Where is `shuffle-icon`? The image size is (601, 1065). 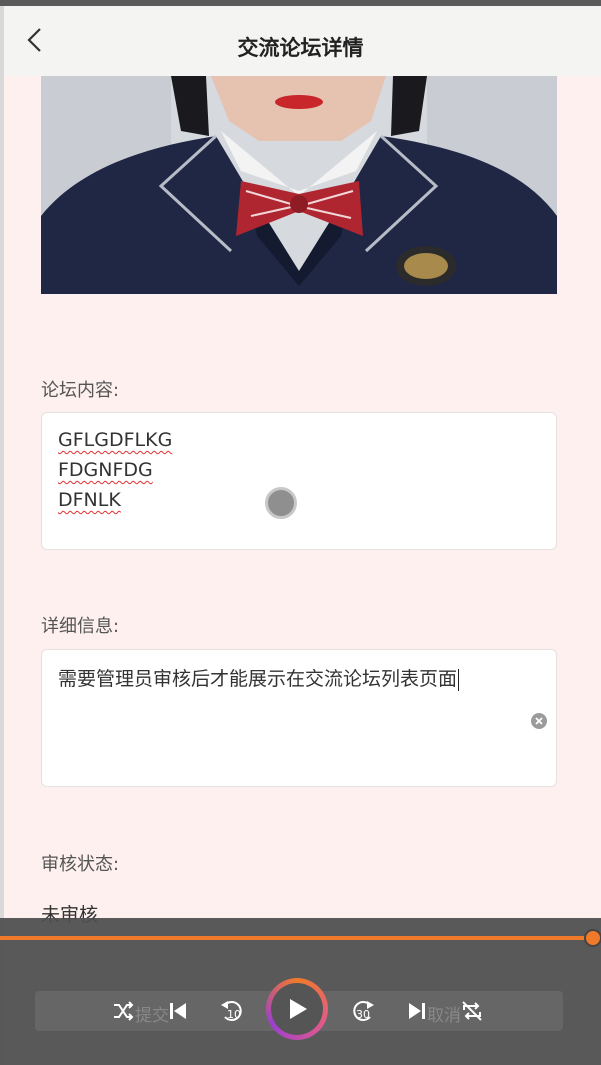
shuffle-icon is located at coordinates (124, 1011).